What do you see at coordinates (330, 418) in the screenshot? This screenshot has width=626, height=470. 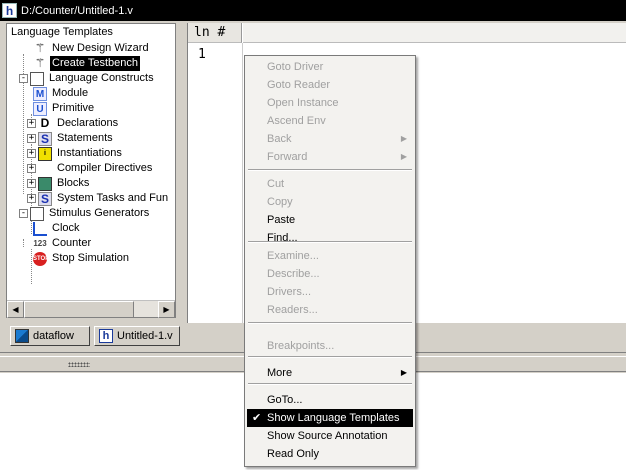 I see `menu-item: ✔ Show Language Templates` at bounding box center [330, 418].